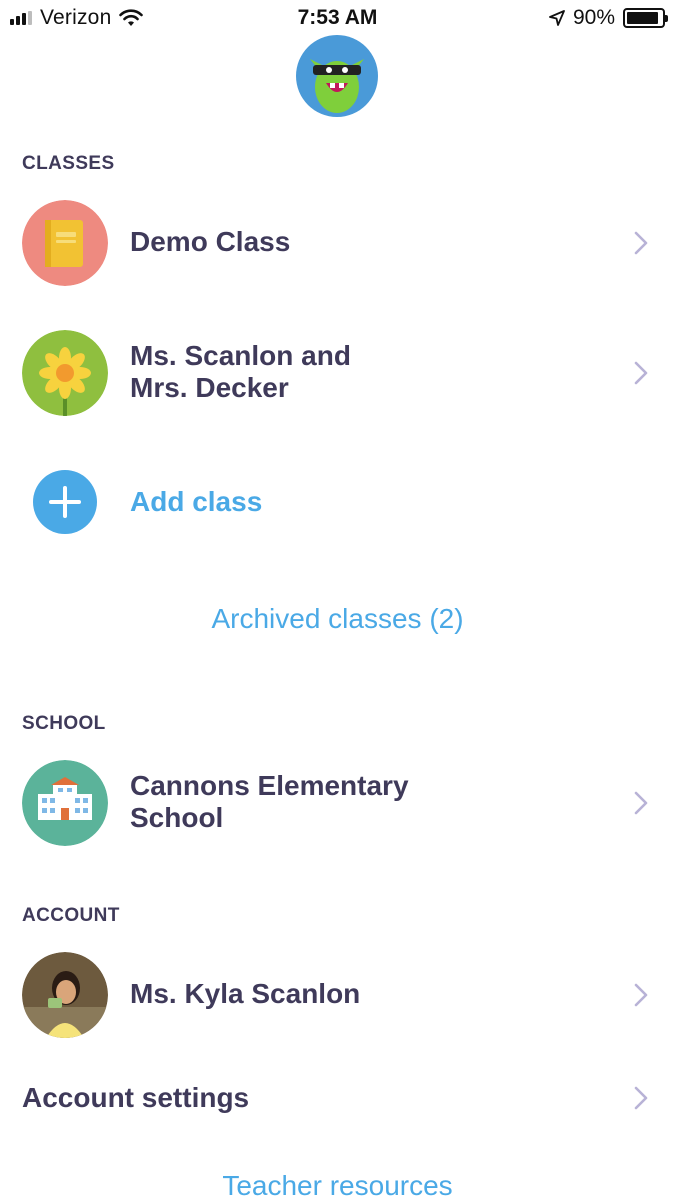 Image resolution: width=675 pixels, height=1200 pixels. I want to click on add-class-button: Add class, so click(337, 502).